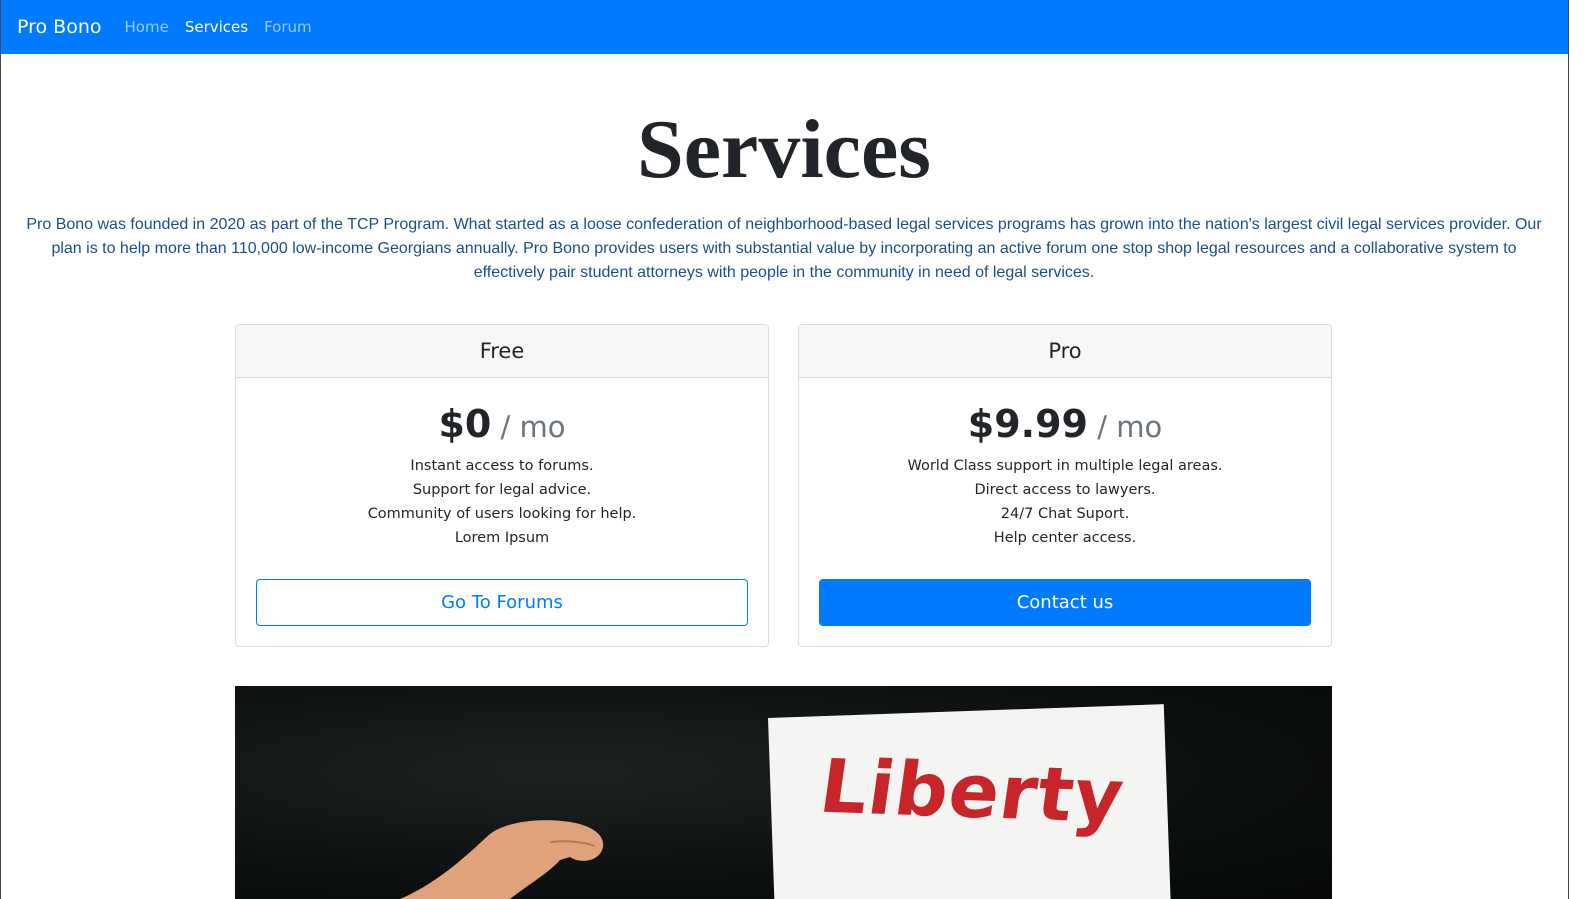 The width and height of the screenshot is (1587, 899). Describe the element at coordinates (502, 490) in the screenshot. I see `feature-item: Support for legal advice.` at that location.